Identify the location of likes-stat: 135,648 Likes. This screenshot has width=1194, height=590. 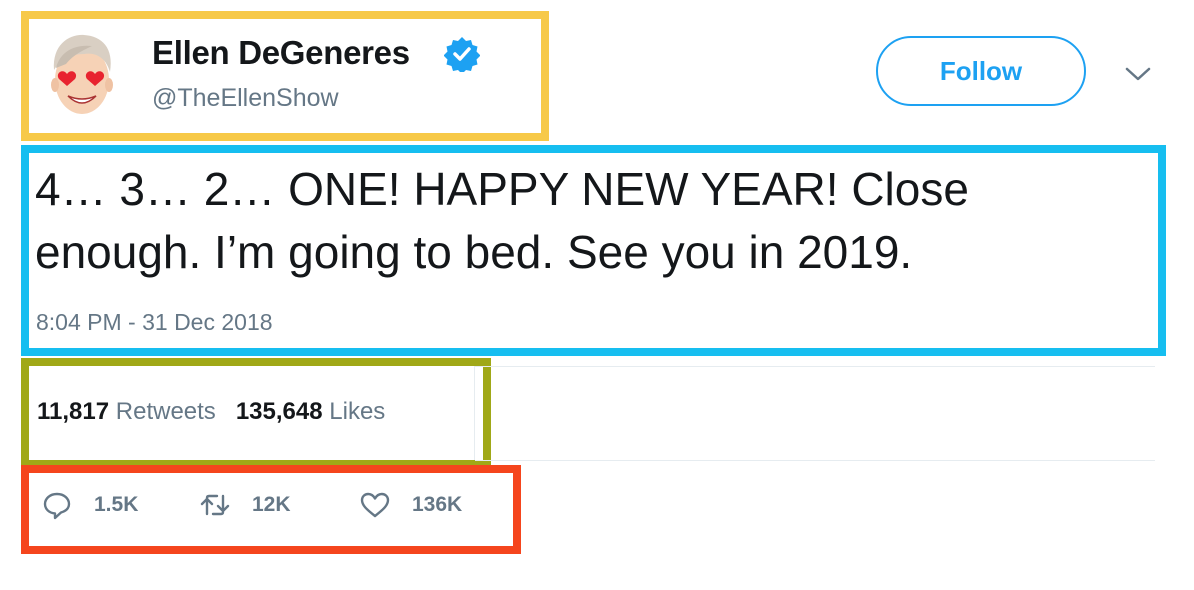
(310, 411).